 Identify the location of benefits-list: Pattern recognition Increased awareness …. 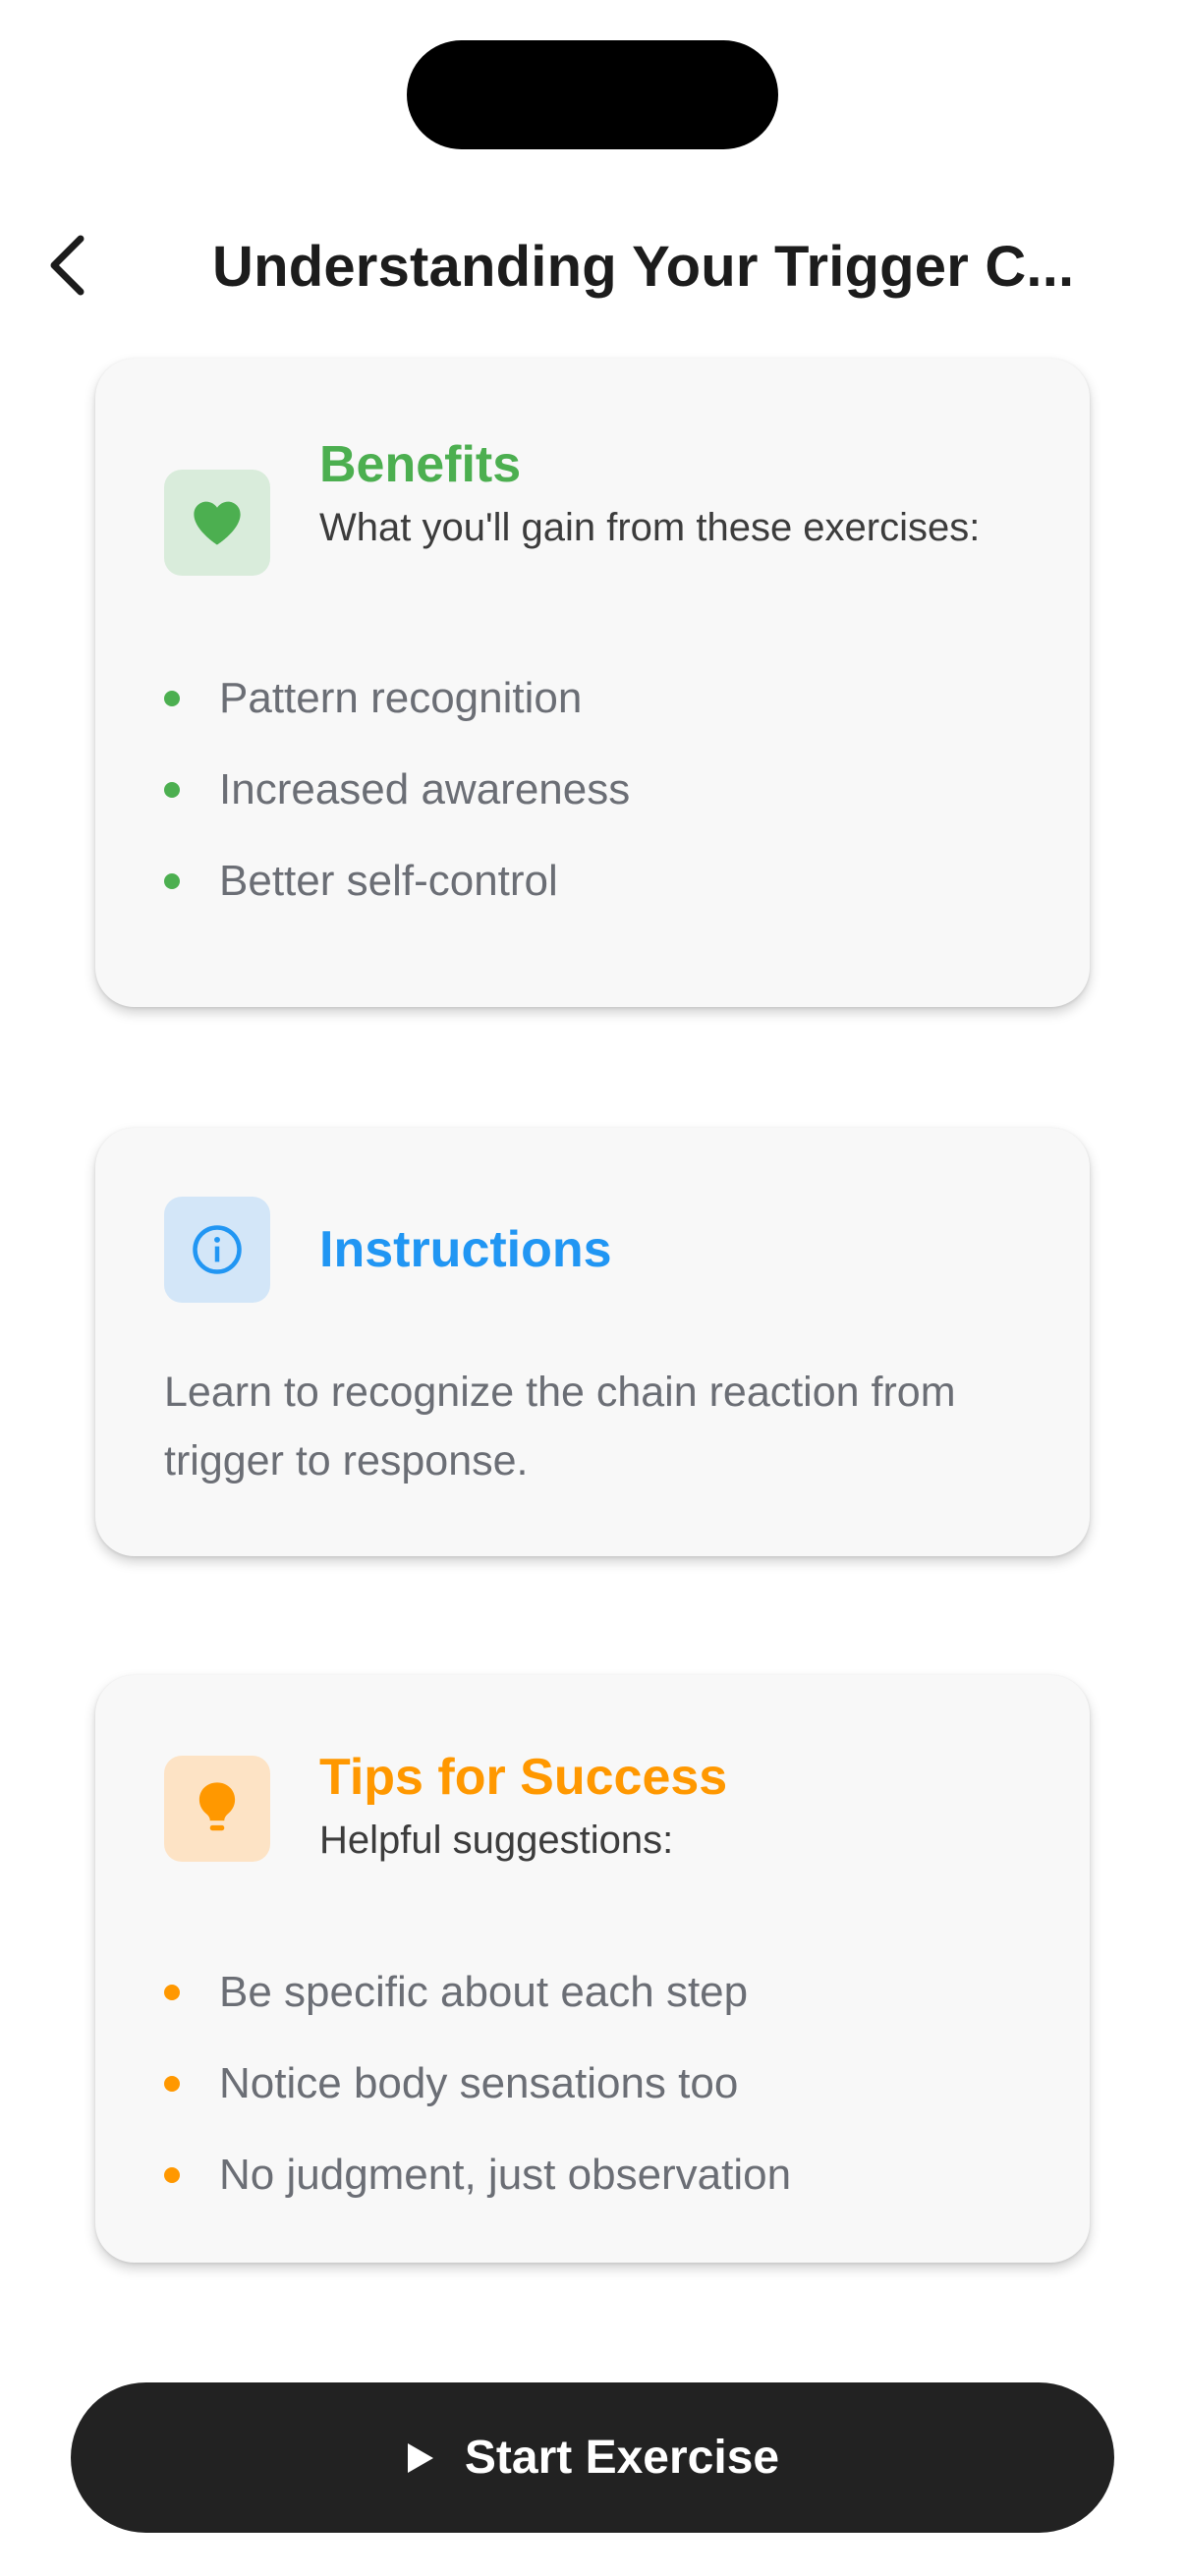
(397, 789).